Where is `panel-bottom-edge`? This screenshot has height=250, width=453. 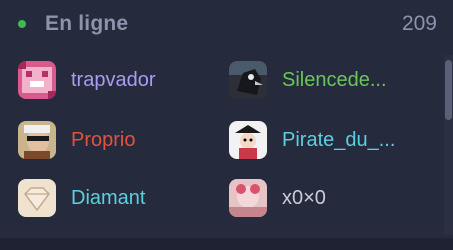
panel-bottom-edge is located at coordinates (226, 244).